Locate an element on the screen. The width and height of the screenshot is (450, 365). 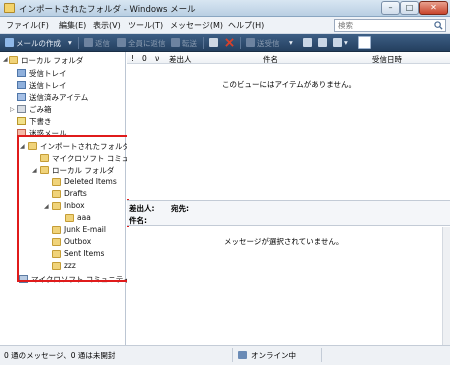
windows-mail-icon is located at coordinates (9, 8).